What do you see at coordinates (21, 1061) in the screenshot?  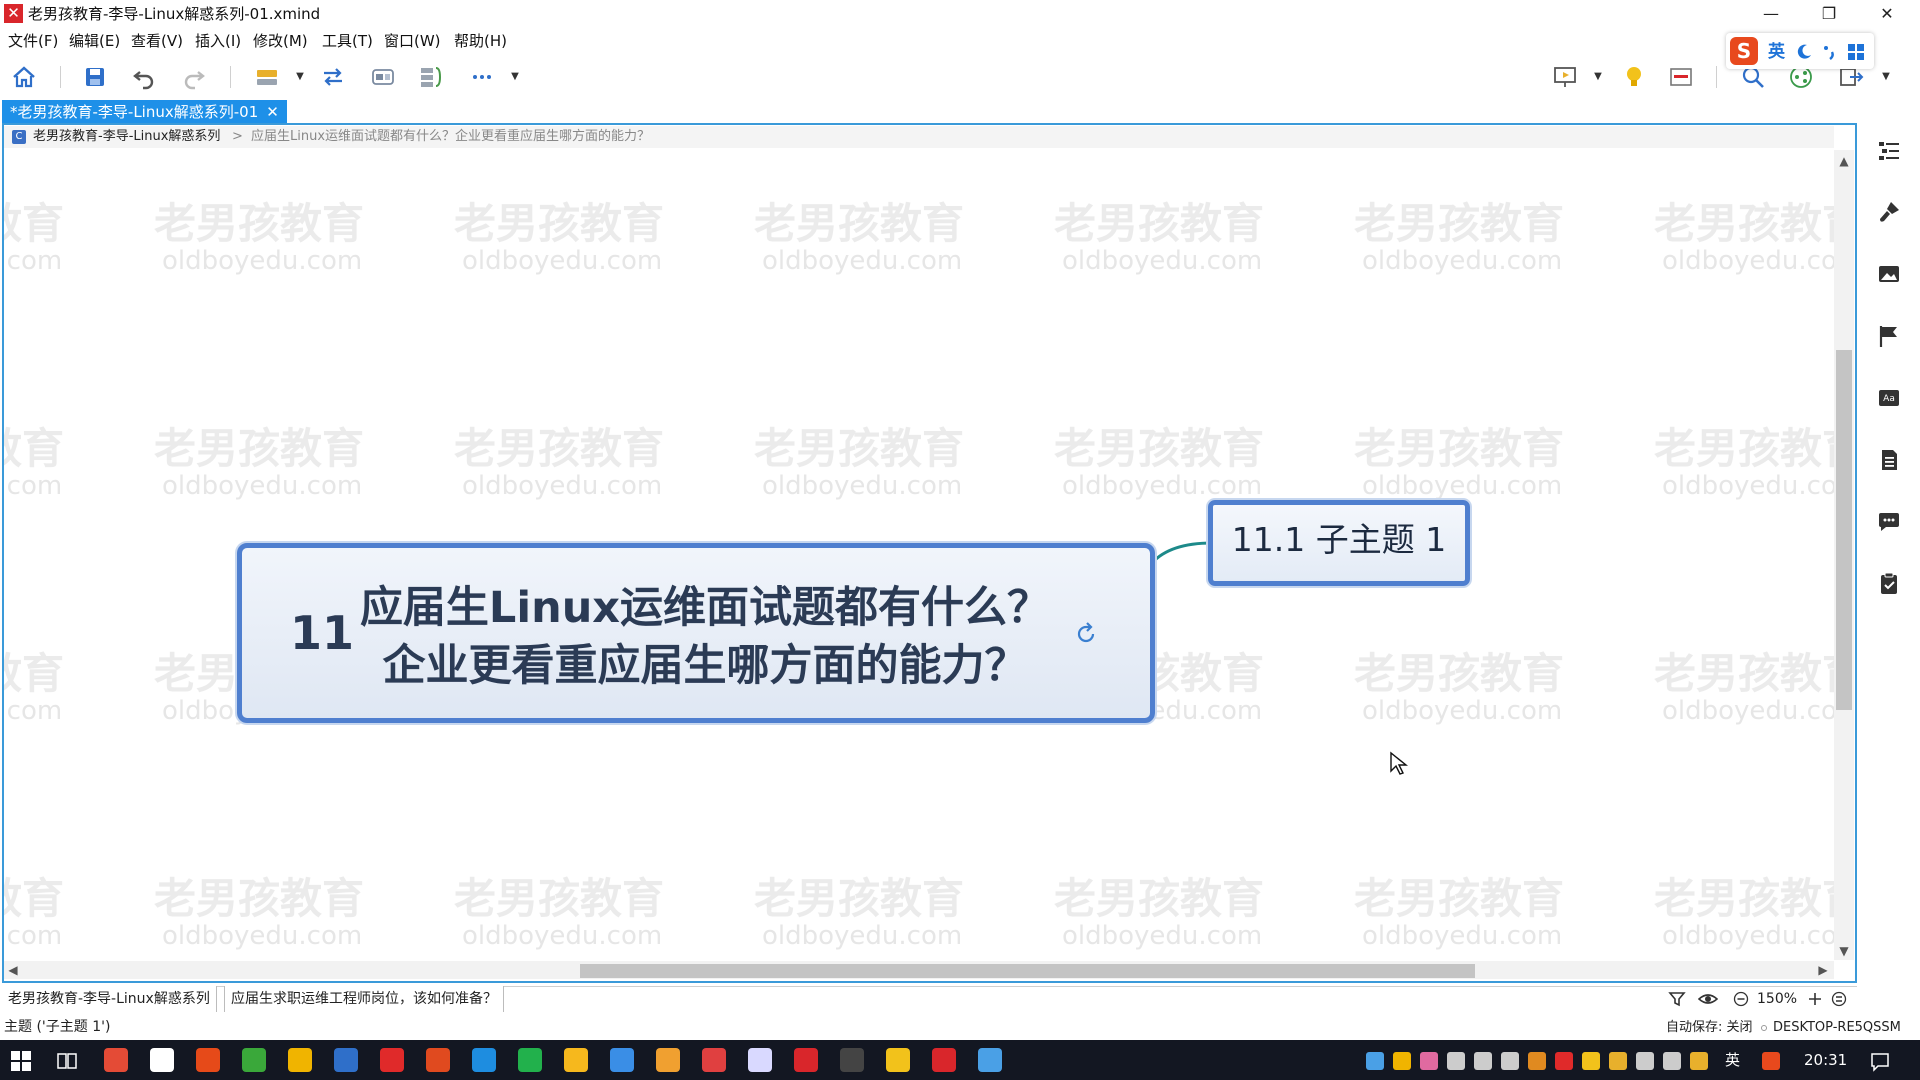 I see `windows-start-icon` at bounding box center [21, 1061].